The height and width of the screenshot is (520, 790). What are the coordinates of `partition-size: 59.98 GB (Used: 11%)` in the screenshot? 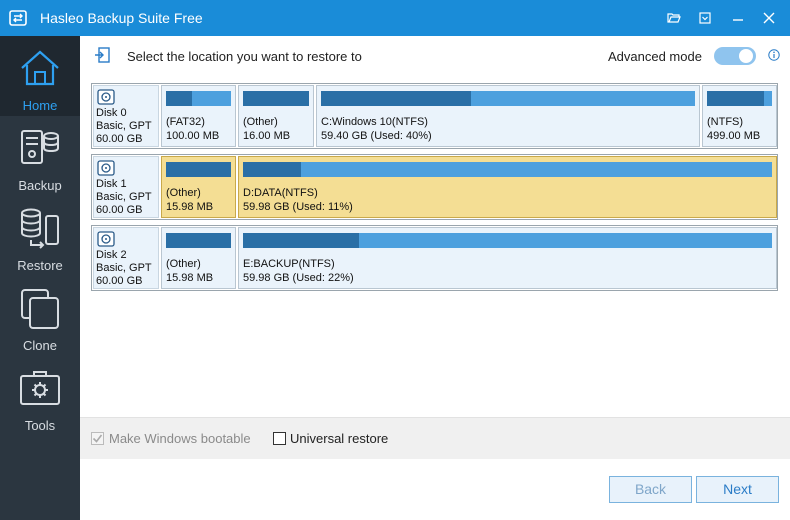 It's located at (298, 207).